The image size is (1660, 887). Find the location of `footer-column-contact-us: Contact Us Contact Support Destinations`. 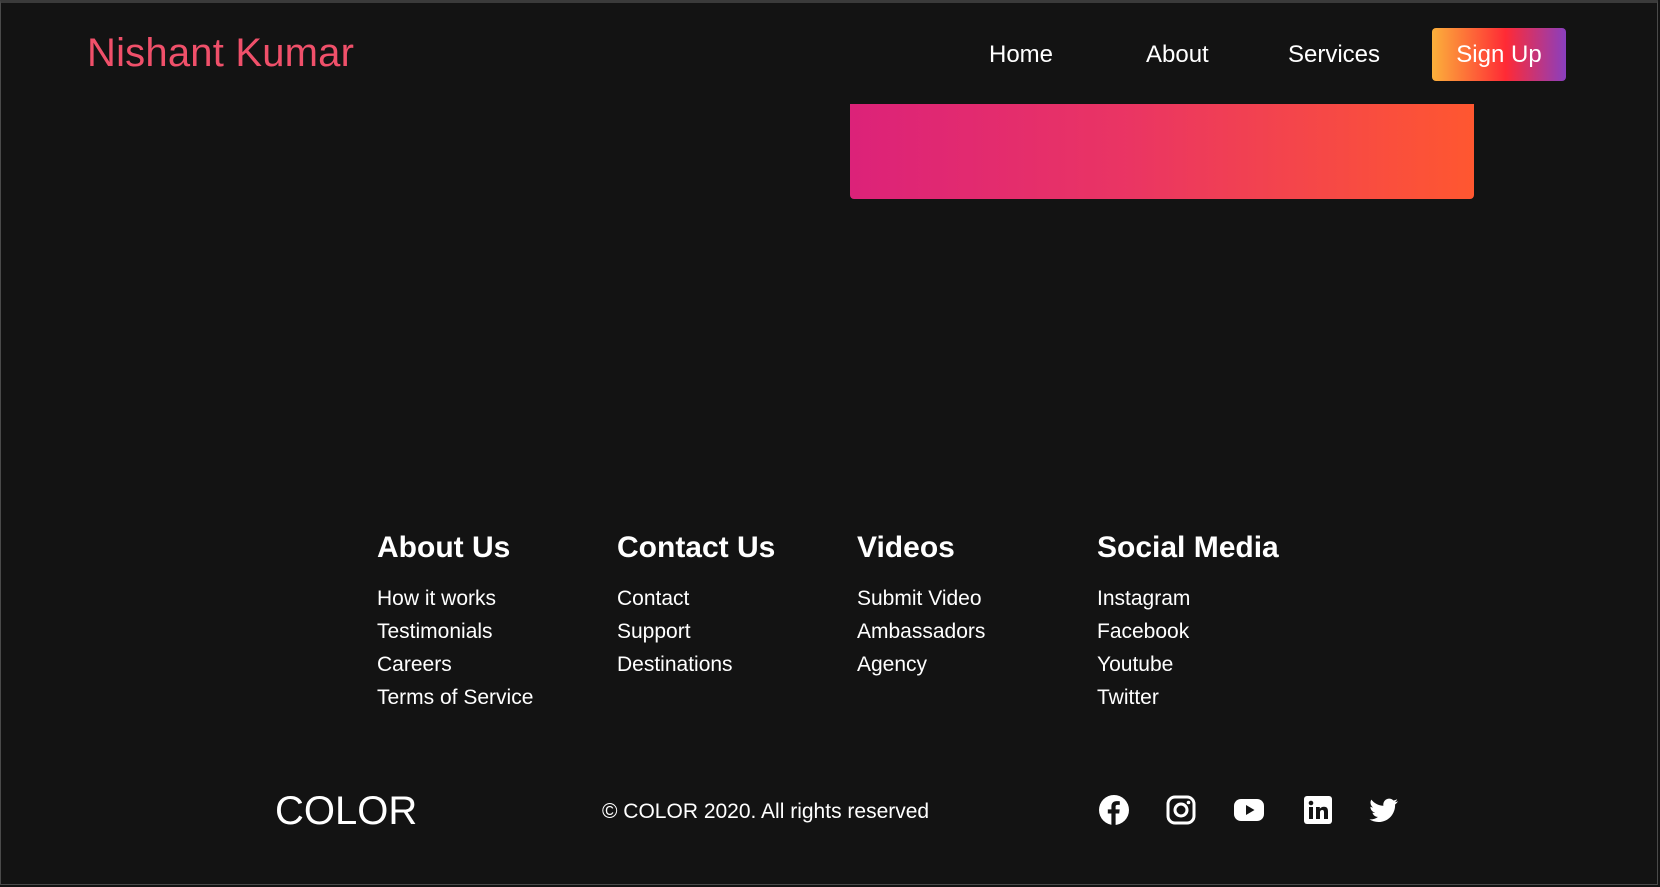

footer-column-contact-us: Contact Us Contact Support Destinations is located at coordinates (696, 606).